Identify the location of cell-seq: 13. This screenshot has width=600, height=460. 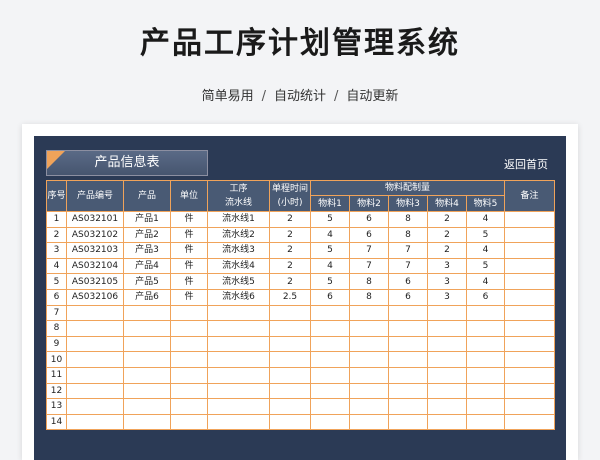
(56, 406).